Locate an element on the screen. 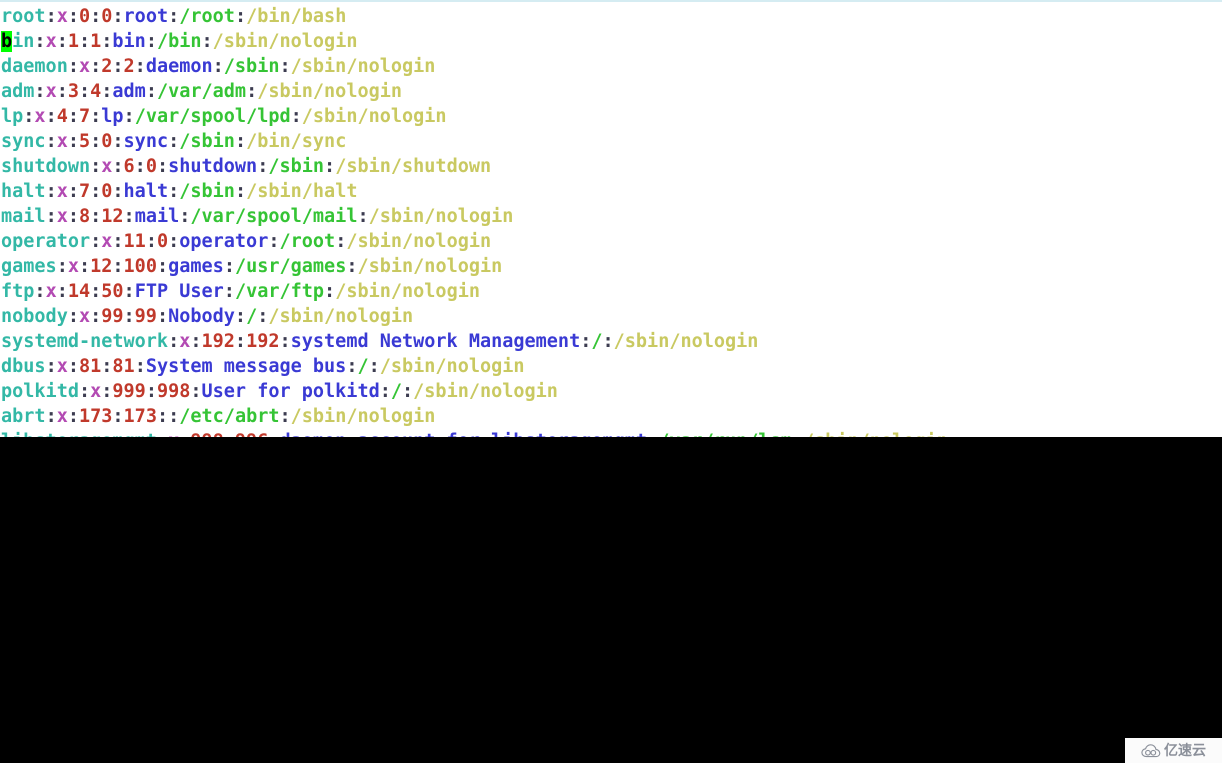 The height and width of the screenshot is (763, 1222). passwd-field-shell: /sbin/halt is located at coordinates (302, 191).